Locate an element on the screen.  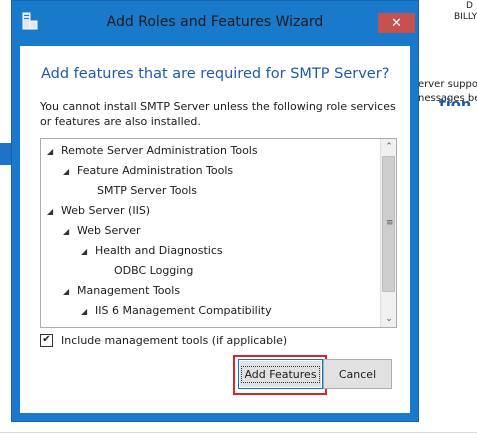
tree-item: ◢ Remote Server Administration Tools is located at coordinates (152, 151).